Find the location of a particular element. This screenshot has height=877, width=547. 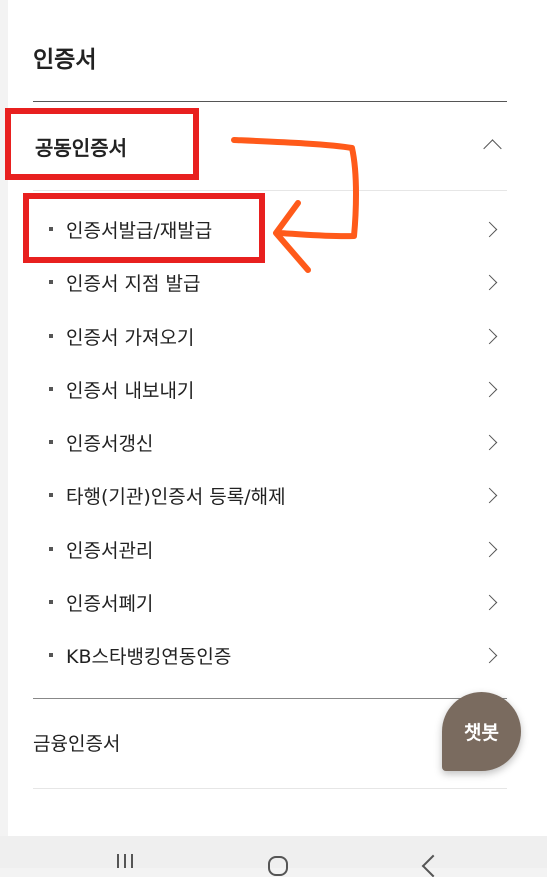

system-nav-bar is located at coordinates (273, 856).